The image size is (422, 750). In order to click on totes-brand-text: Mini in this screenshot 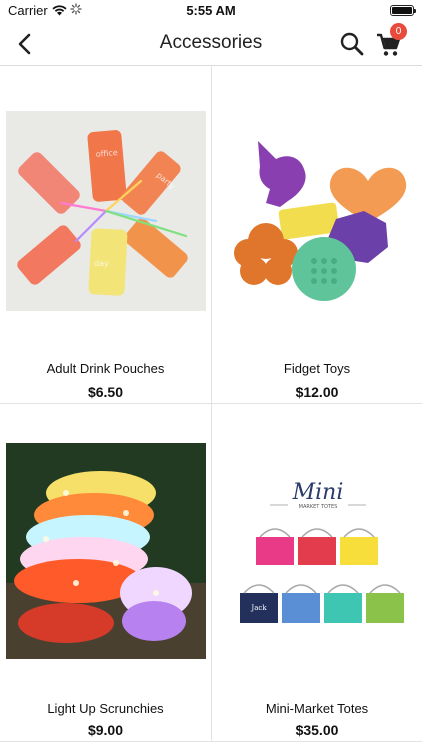, I will do `click(318, 492)`.